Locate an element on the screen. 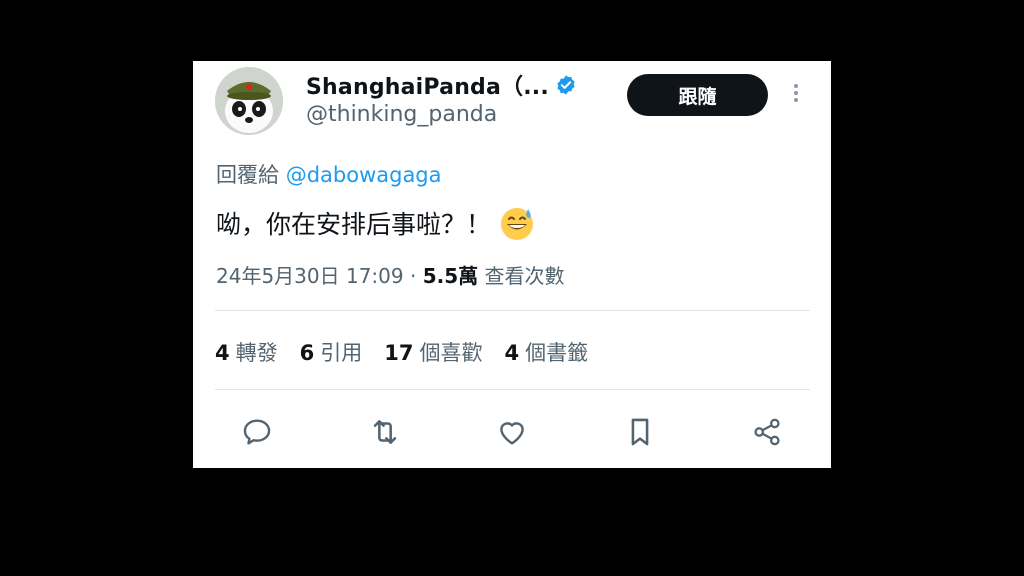 Image resolution: width=1024 pixels, height=576 pixels. grinning-sweat-emoji-icon is located at coordinates (517, 224).